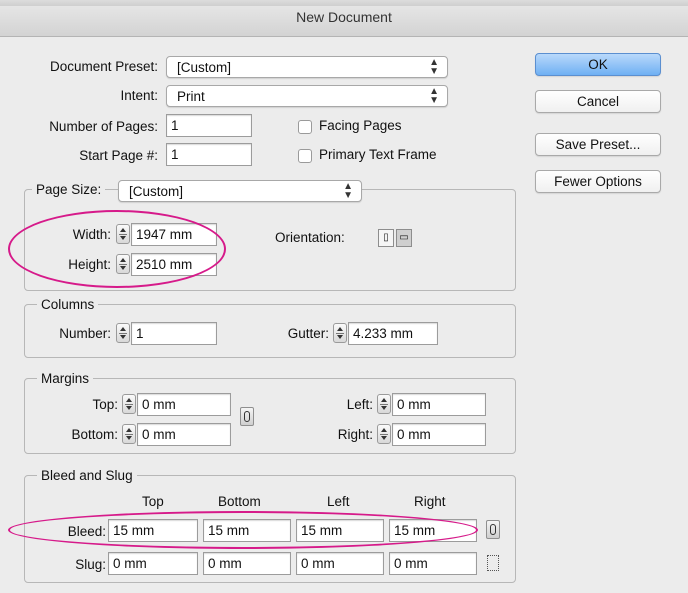 Image resolution: width=688 pixels, height=593 pixels. I want to click on number-of-pages-input: 1, so click(209, 125).